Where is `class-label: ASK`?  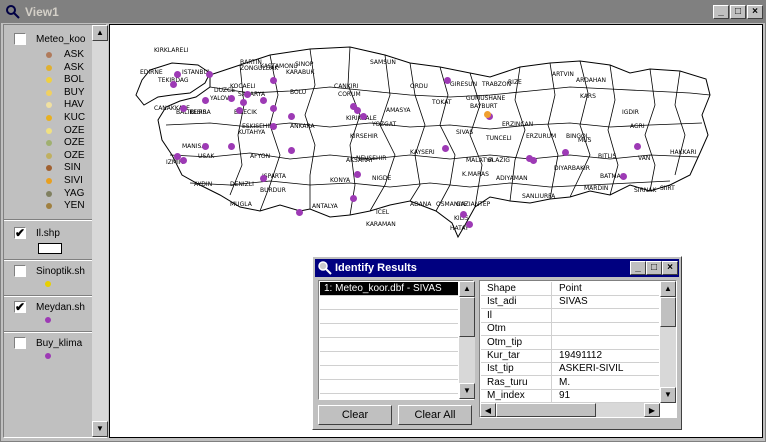 class-label: ASK is located at coordinates (74, 67).